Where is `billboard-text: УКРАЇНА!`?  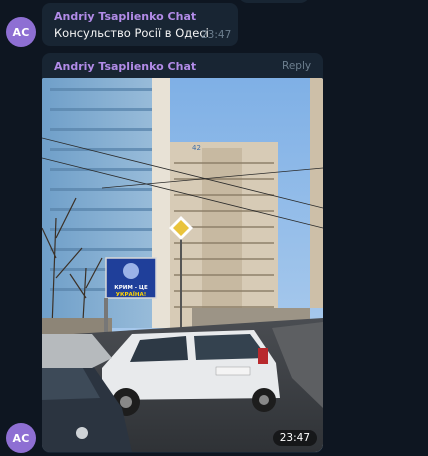
billboard-text: УКРАЇНА! is located at coordinates (131, 294).